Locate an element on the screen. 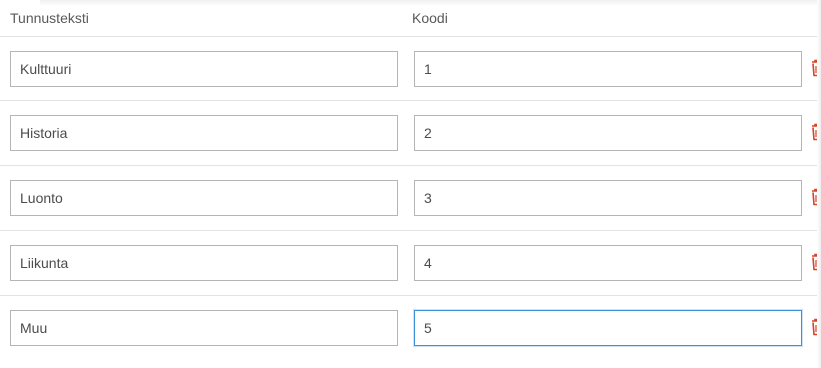  column-header: Tunnusteksti Koodi is located at coordinates (415, 22).